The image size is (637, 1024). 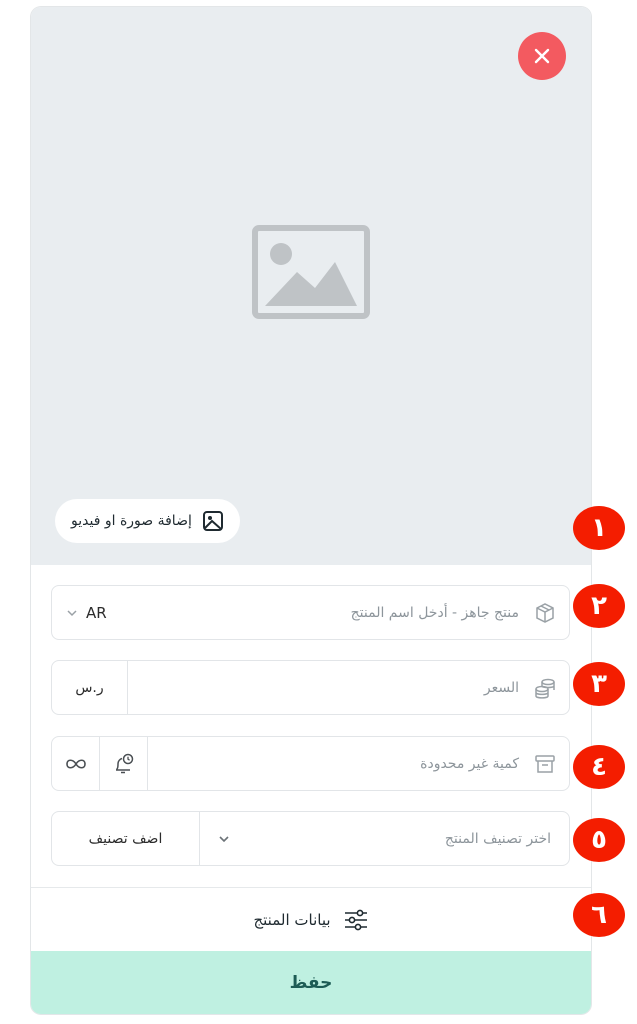 What do you see at coordinates (212, 521) in the screenshot?
I see `image-icon` at bounding box center [212, 521].